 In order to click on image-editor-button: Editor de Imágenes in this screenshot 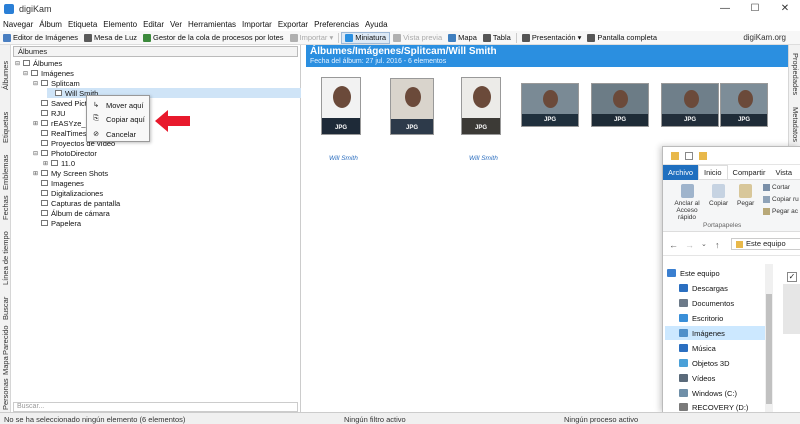, I will do `click(40, 37)`.